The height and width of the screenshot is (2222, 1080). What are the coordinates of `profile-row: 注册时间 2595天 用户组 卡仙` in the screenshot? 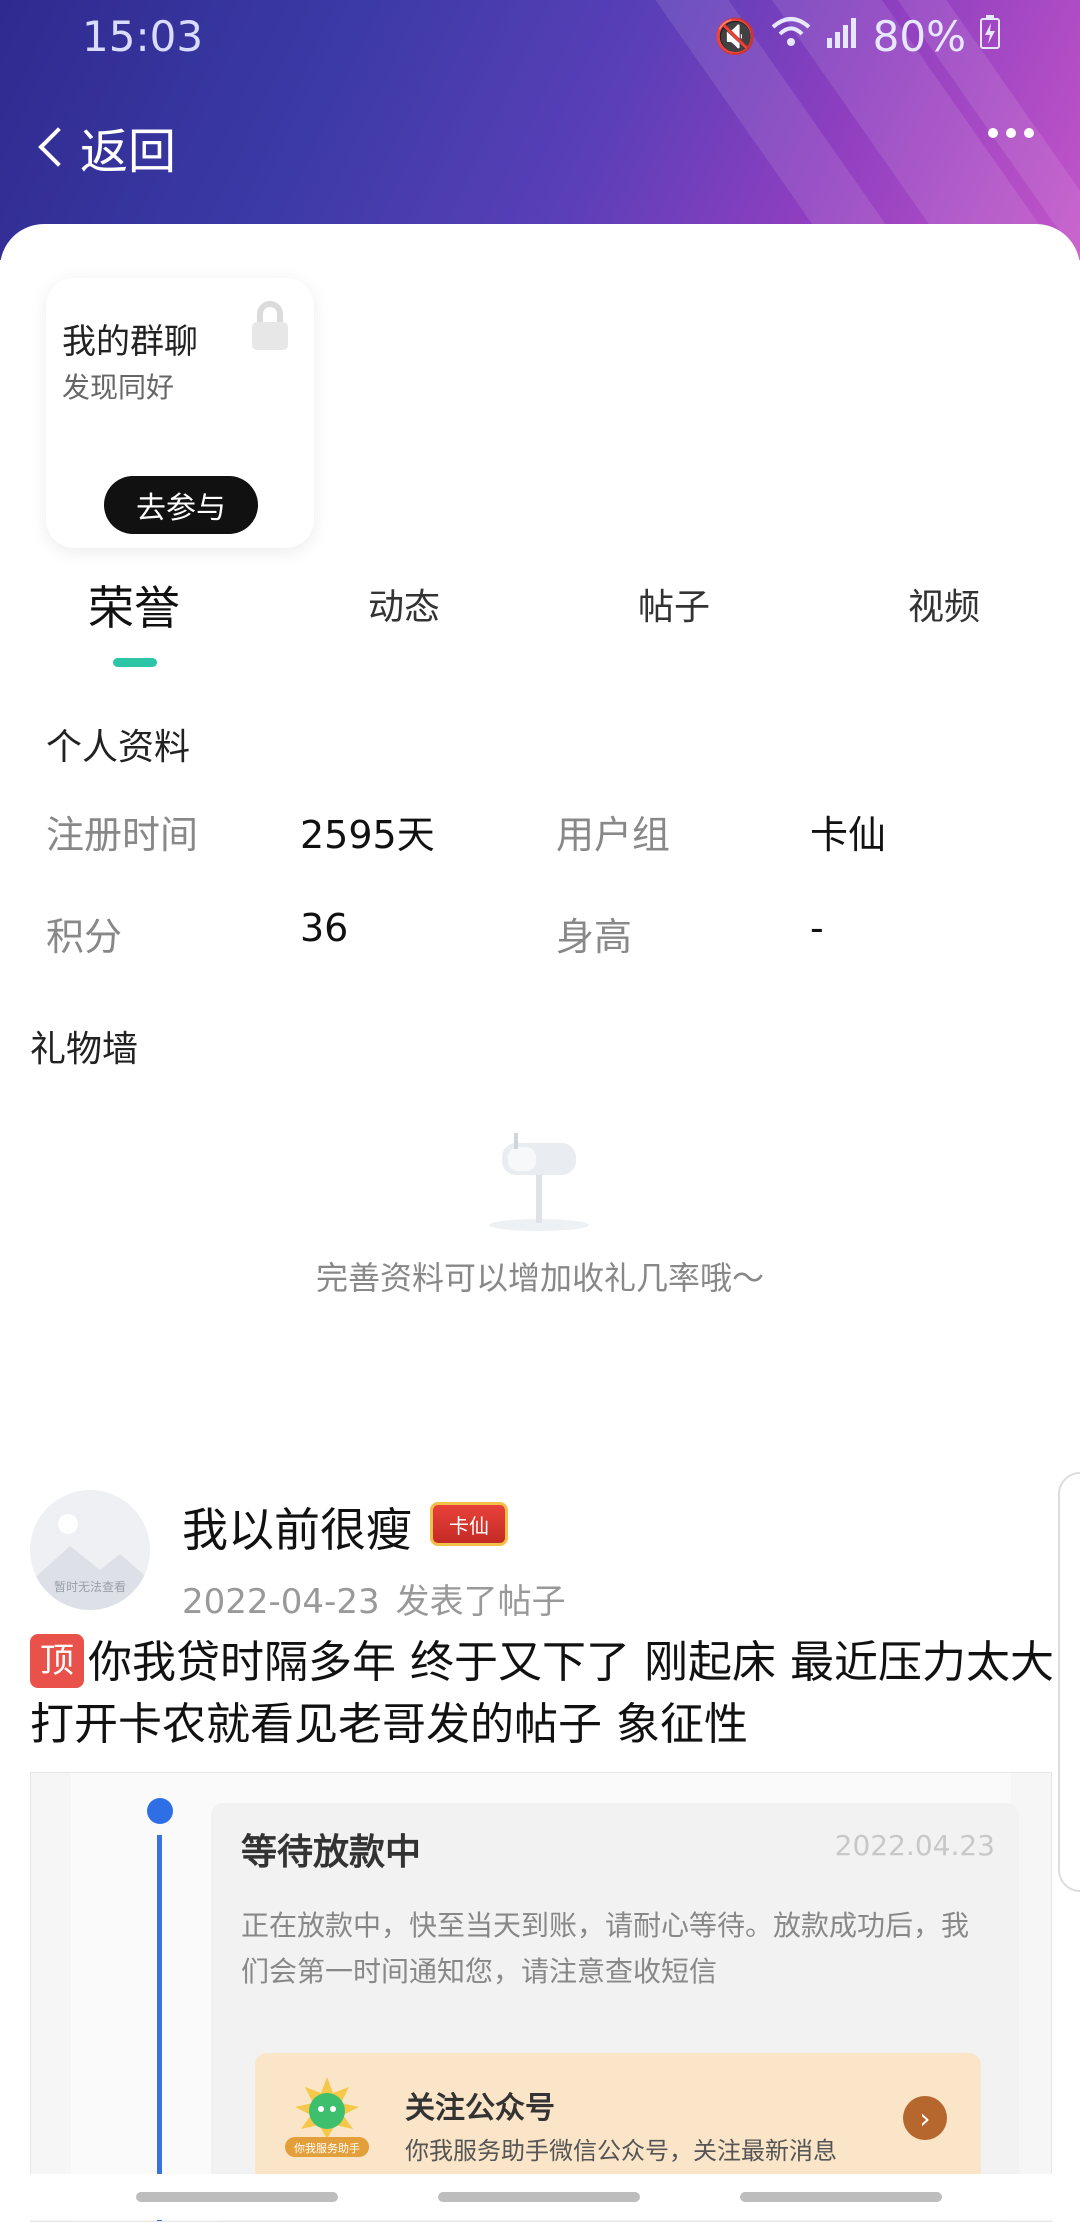 It's located at (540, 834).